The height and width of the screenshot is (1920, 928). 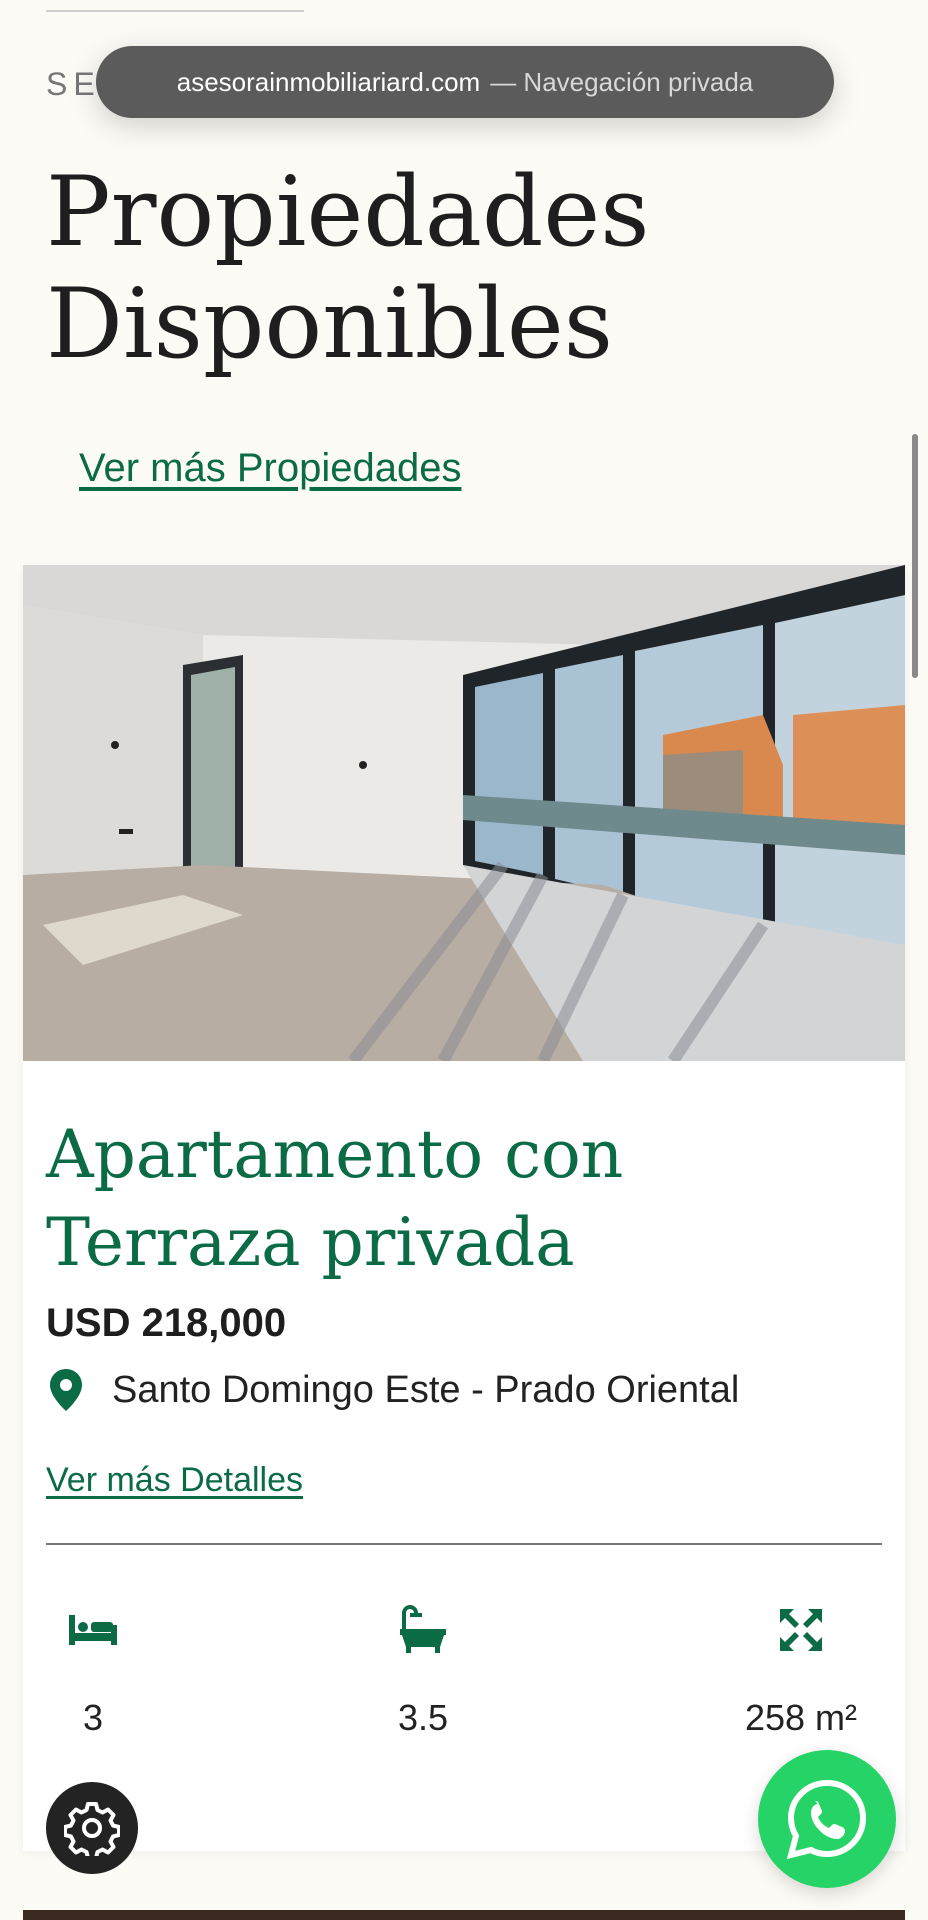 I want to click on location-text: Santo Domingo Este - Prado Oriental, so click(x=426, y=1389).